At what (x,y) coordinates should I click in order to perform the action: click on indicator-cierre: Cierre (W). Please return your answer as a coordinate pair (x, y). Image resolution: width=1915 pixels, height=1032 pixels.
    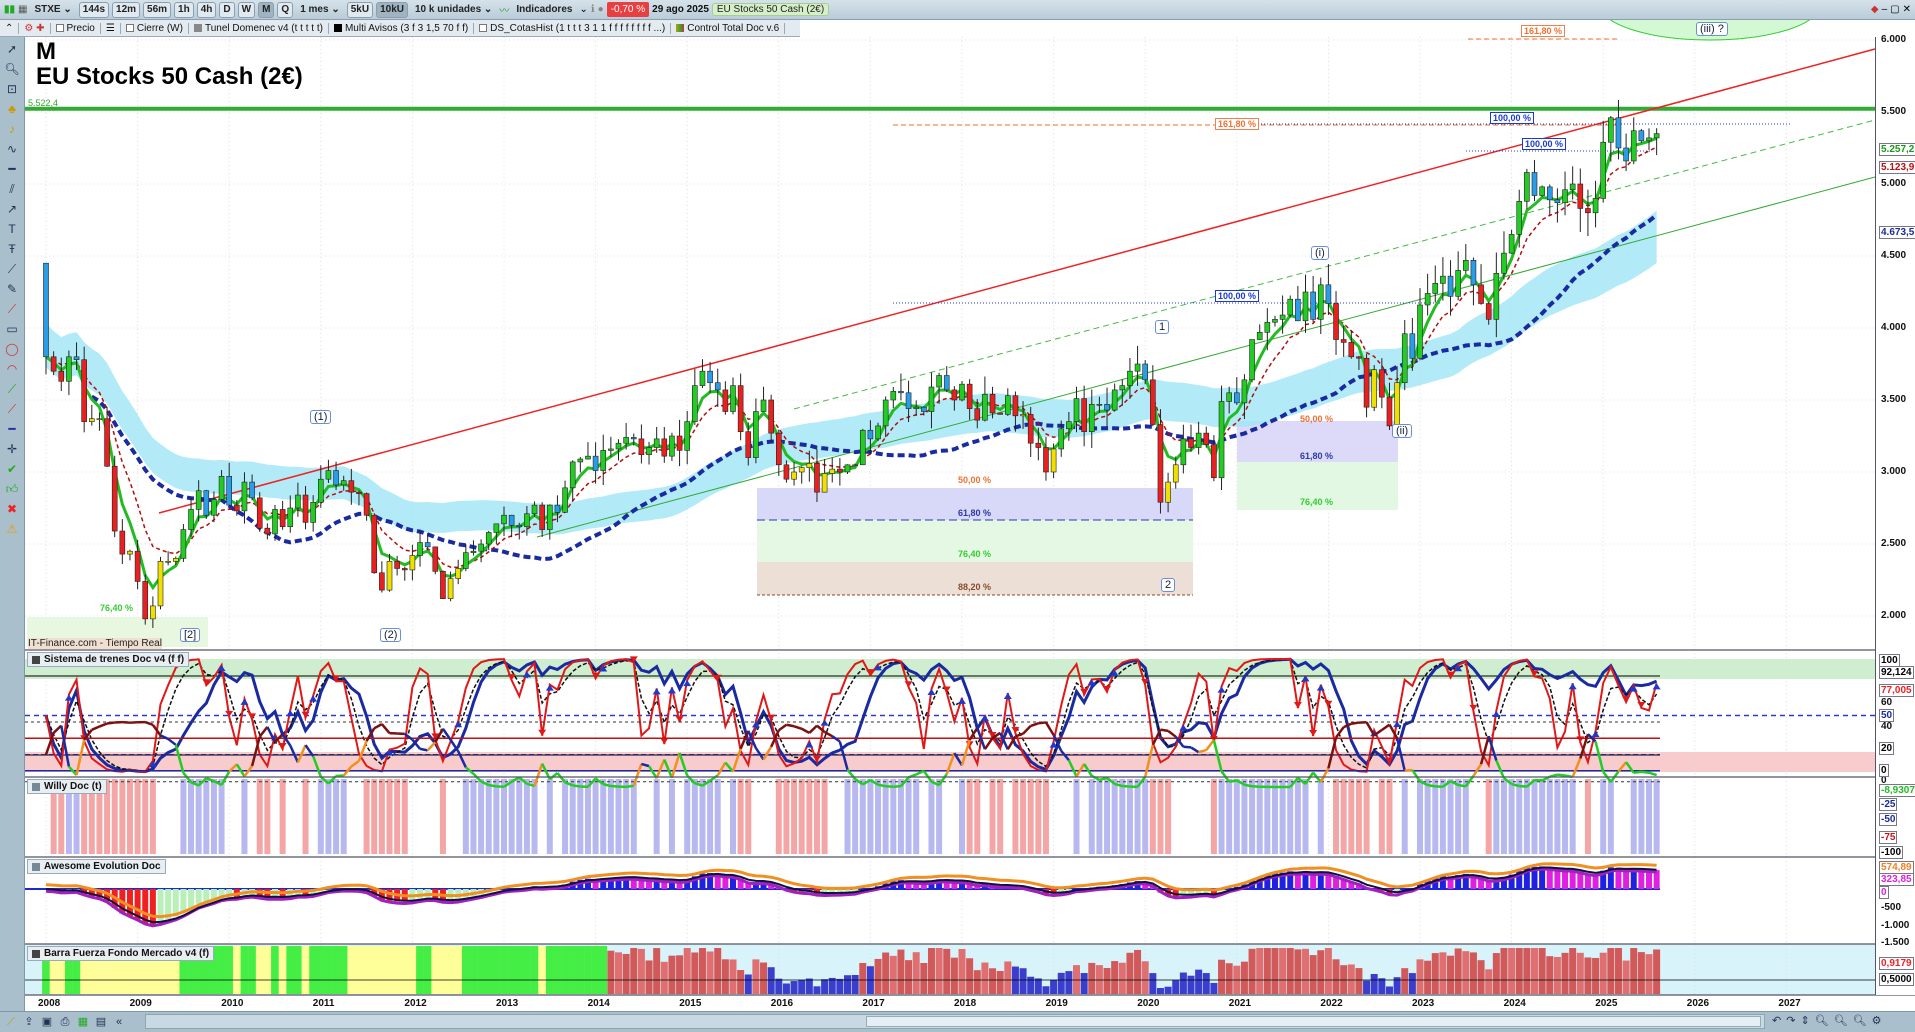
    Looking at the image, I should click on (155, 28).